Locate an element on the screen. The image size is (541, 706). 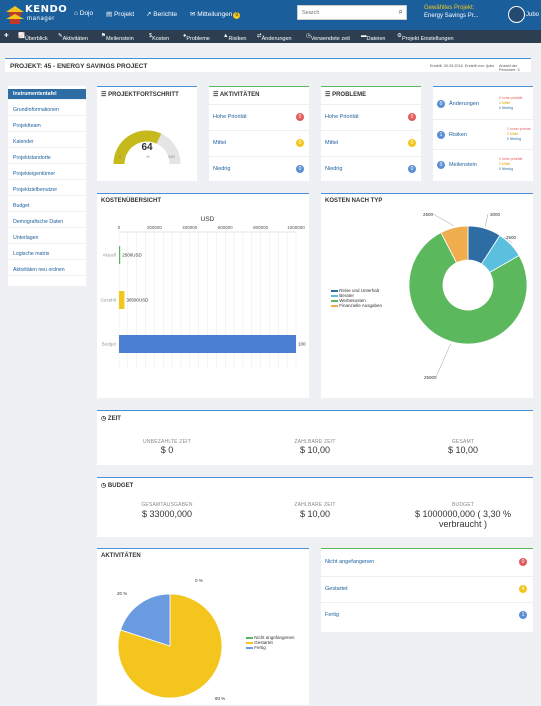
probleme-title: ☰ PROBLEME is located at coordinates (346, 95).